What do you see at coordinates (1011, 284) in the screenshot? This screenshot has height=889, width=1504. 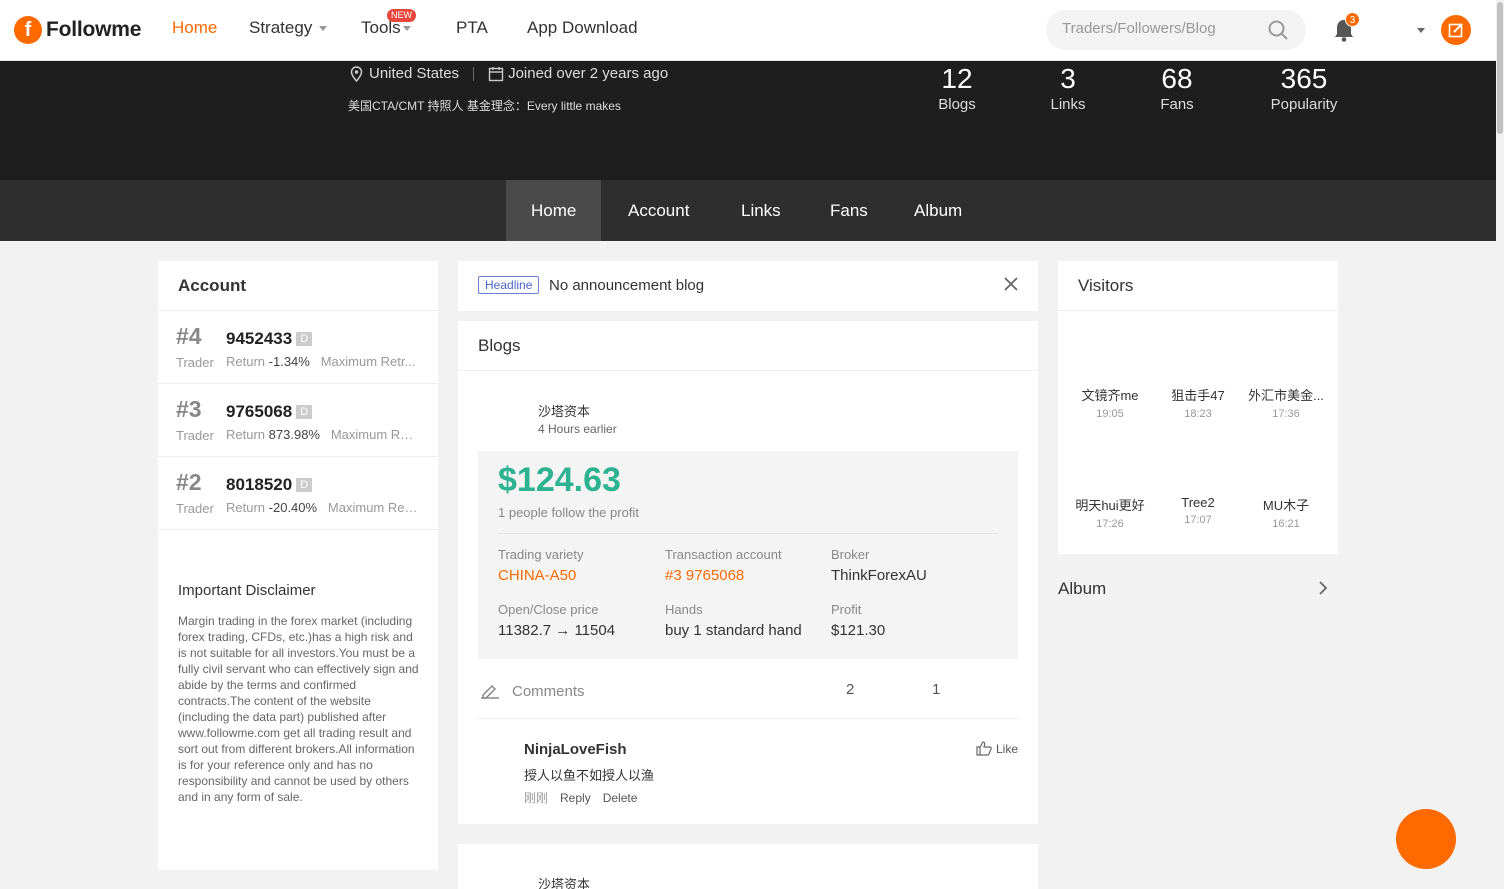 I see `close-icon` at bounding box center [1011, 284].